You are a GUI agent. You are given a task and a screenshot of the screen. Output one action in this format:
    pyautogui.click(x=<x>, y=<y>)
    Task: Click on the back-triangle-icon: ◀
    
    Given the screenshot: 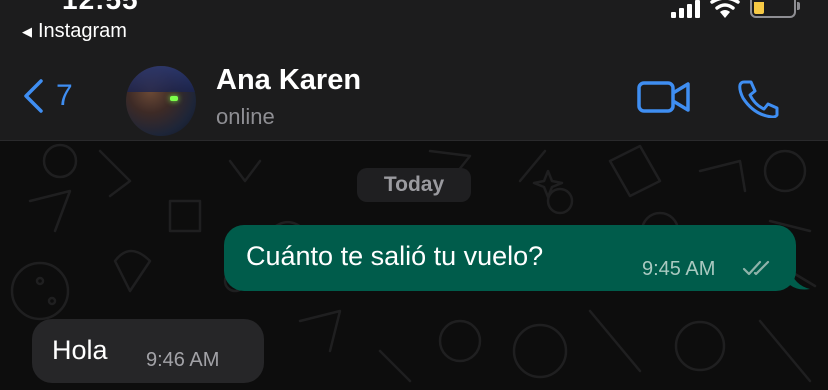 What is the action you would take?
    pyautogui.click(x=27, y=31)
    